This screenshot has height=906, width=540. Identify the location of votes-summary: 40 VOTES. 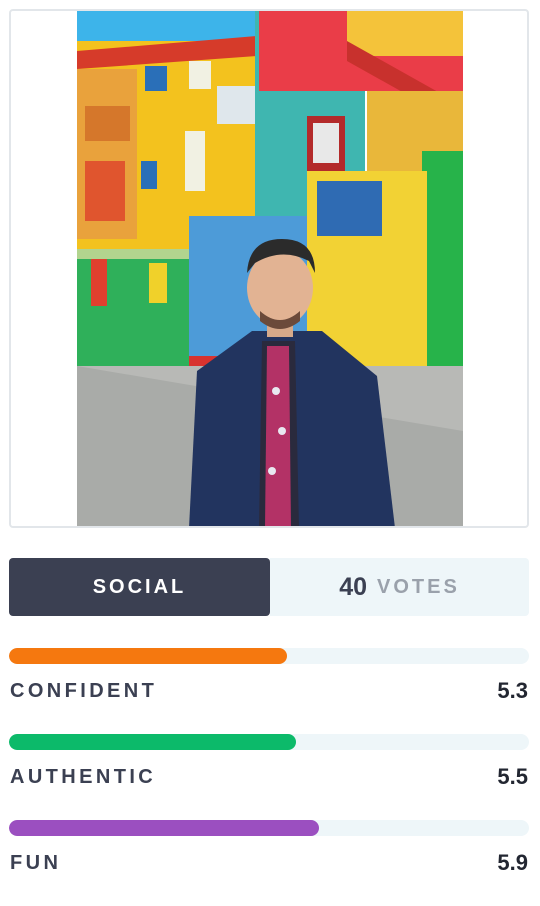
(399, 587).